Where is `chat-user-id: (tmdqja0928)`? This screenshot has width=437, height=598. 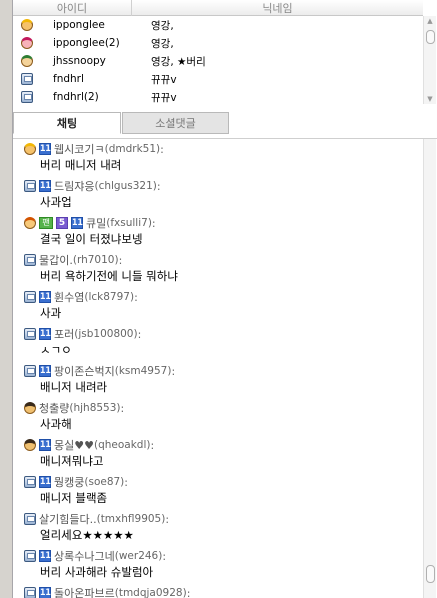 chat-user-id: (tmdqja0928) is located at coordinates (151, 592).